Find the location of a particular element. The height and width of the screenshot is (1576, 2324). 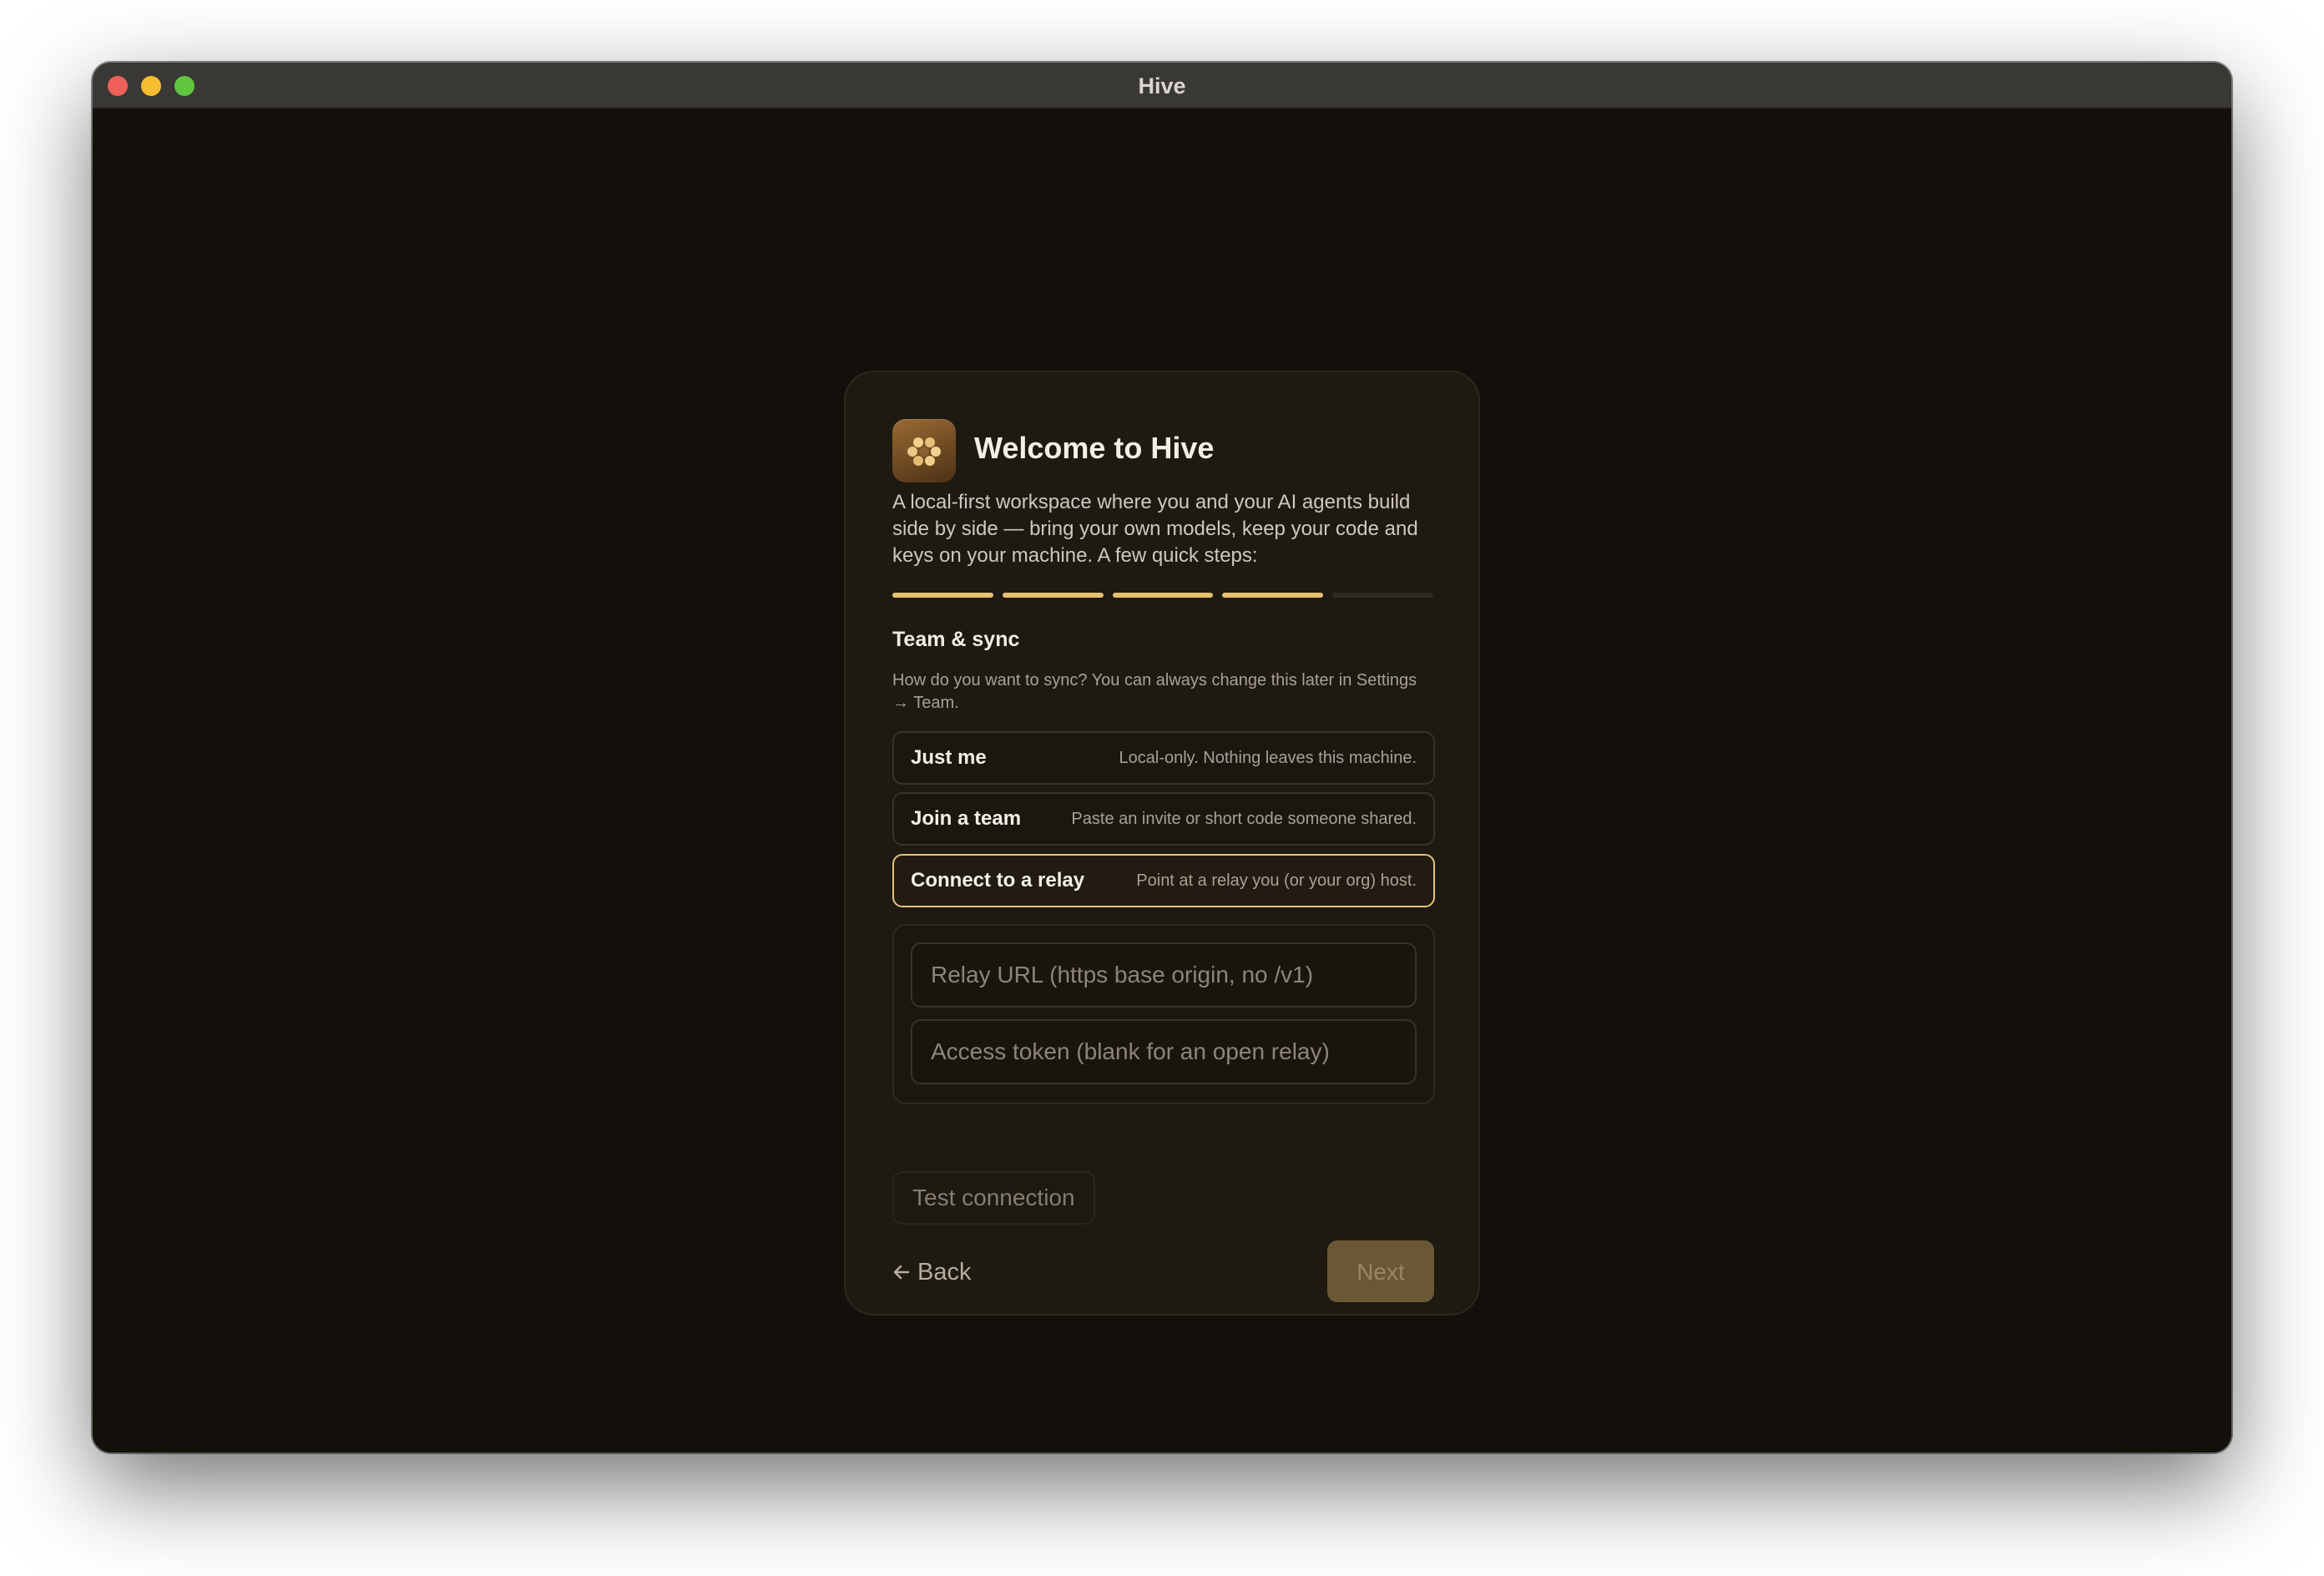

back-button: Back is located at coordinates (931, 1272).